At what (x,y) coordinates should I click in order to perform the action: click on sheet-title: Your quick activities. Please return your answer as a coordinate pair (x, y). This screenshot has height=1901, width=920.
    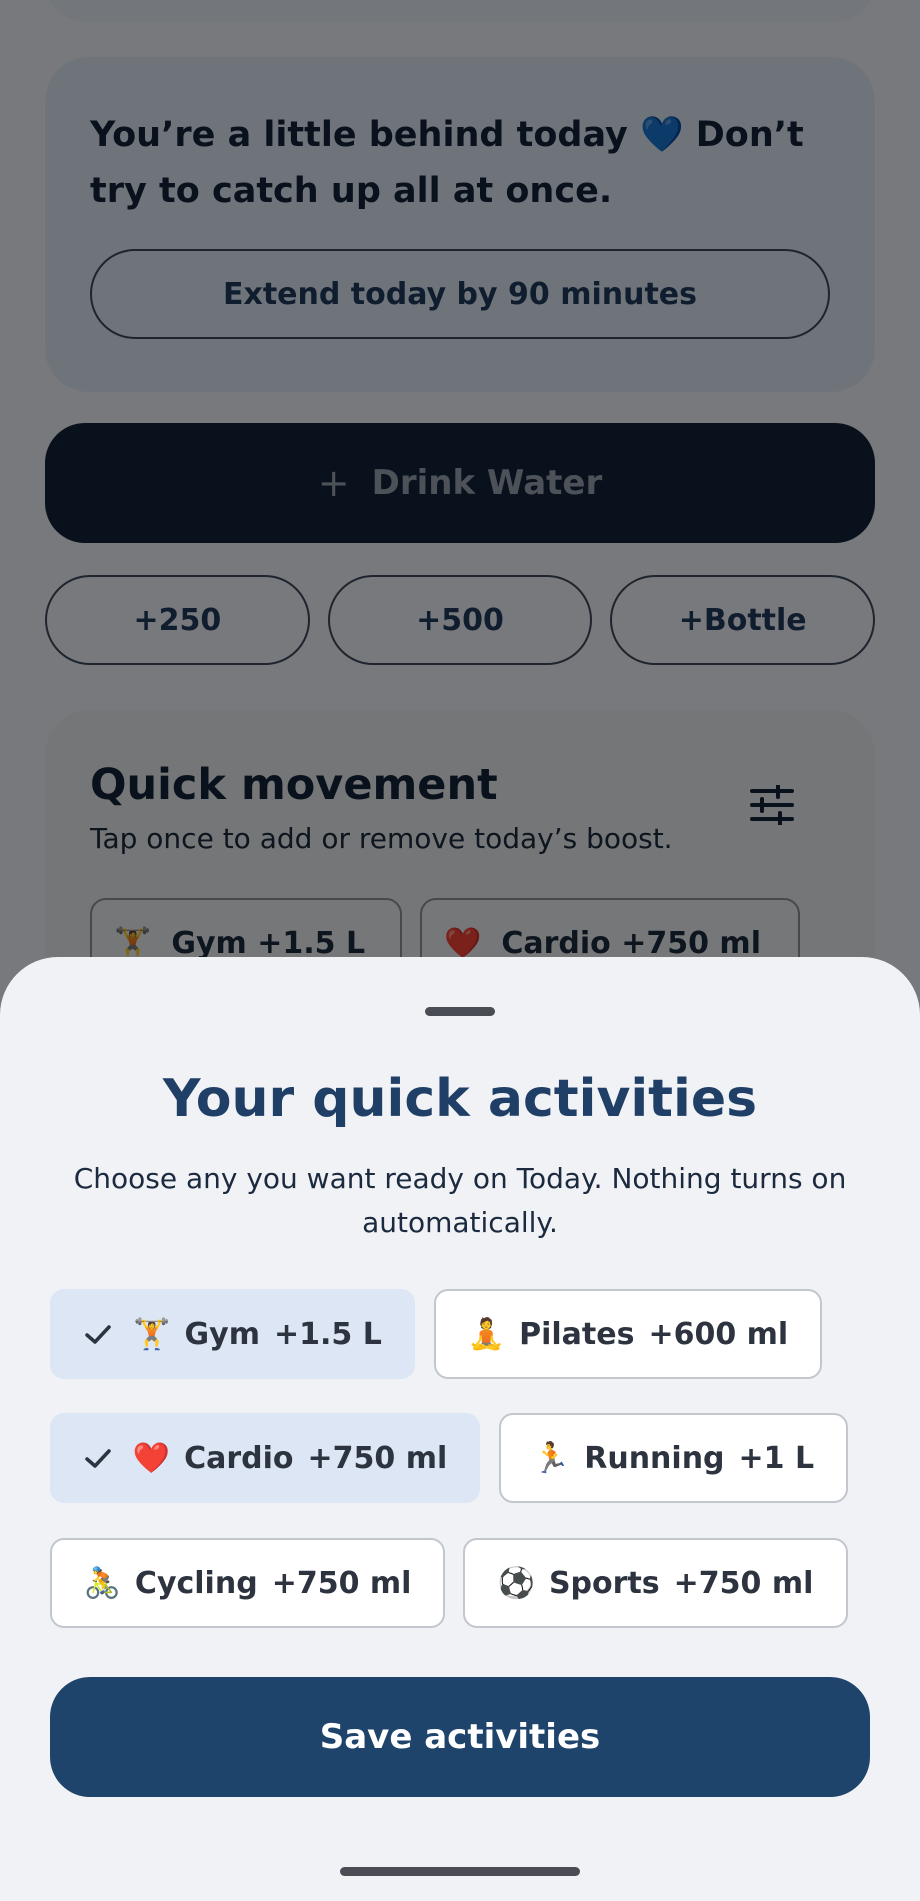
    Looking at the image, I should click on (460, 1099).